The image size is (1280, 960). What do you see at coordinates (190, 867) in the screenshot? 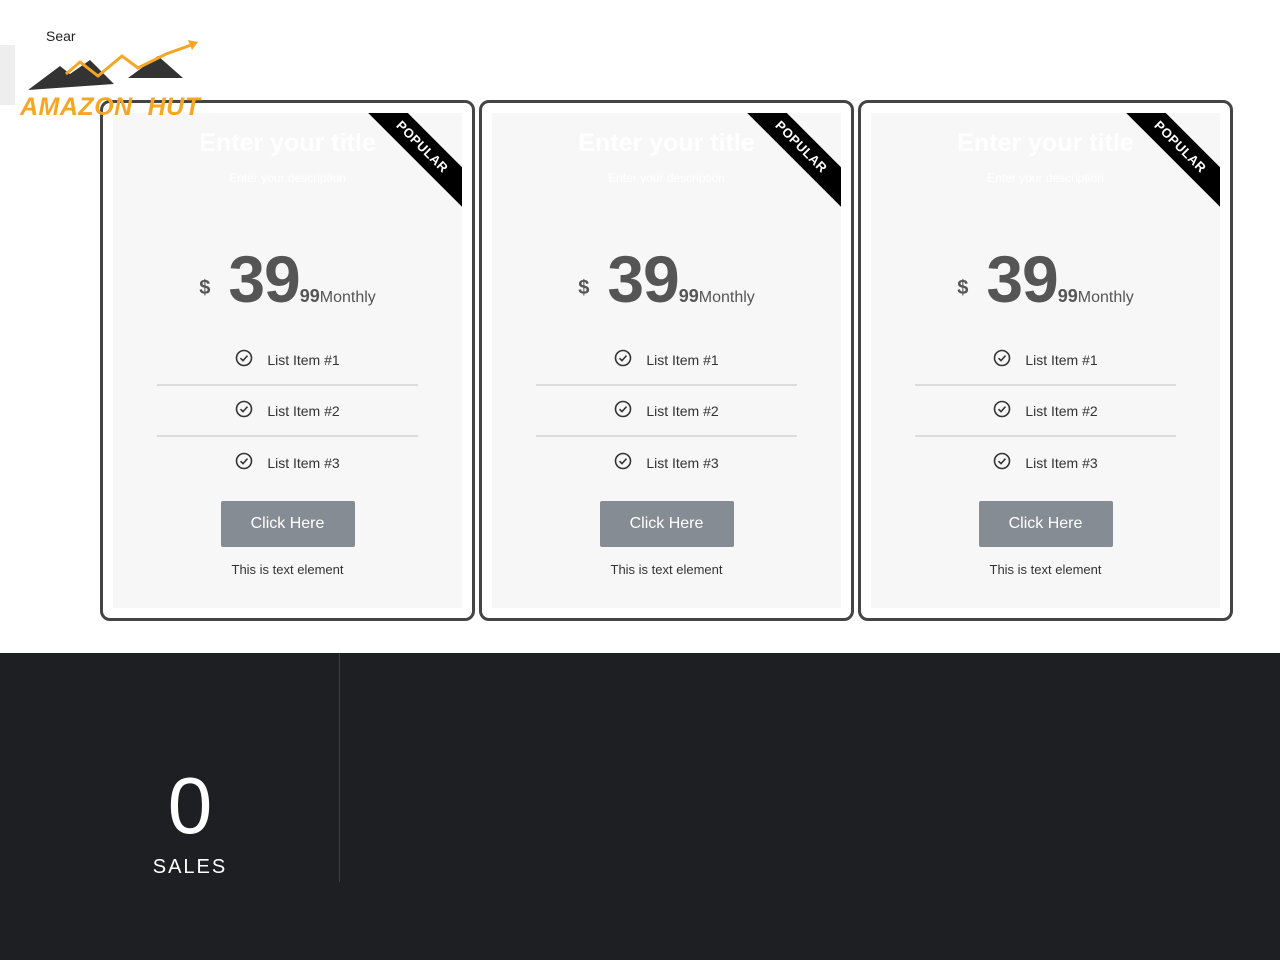
I see `sales-counter-label: SALES` at bounding box center [190, 867].